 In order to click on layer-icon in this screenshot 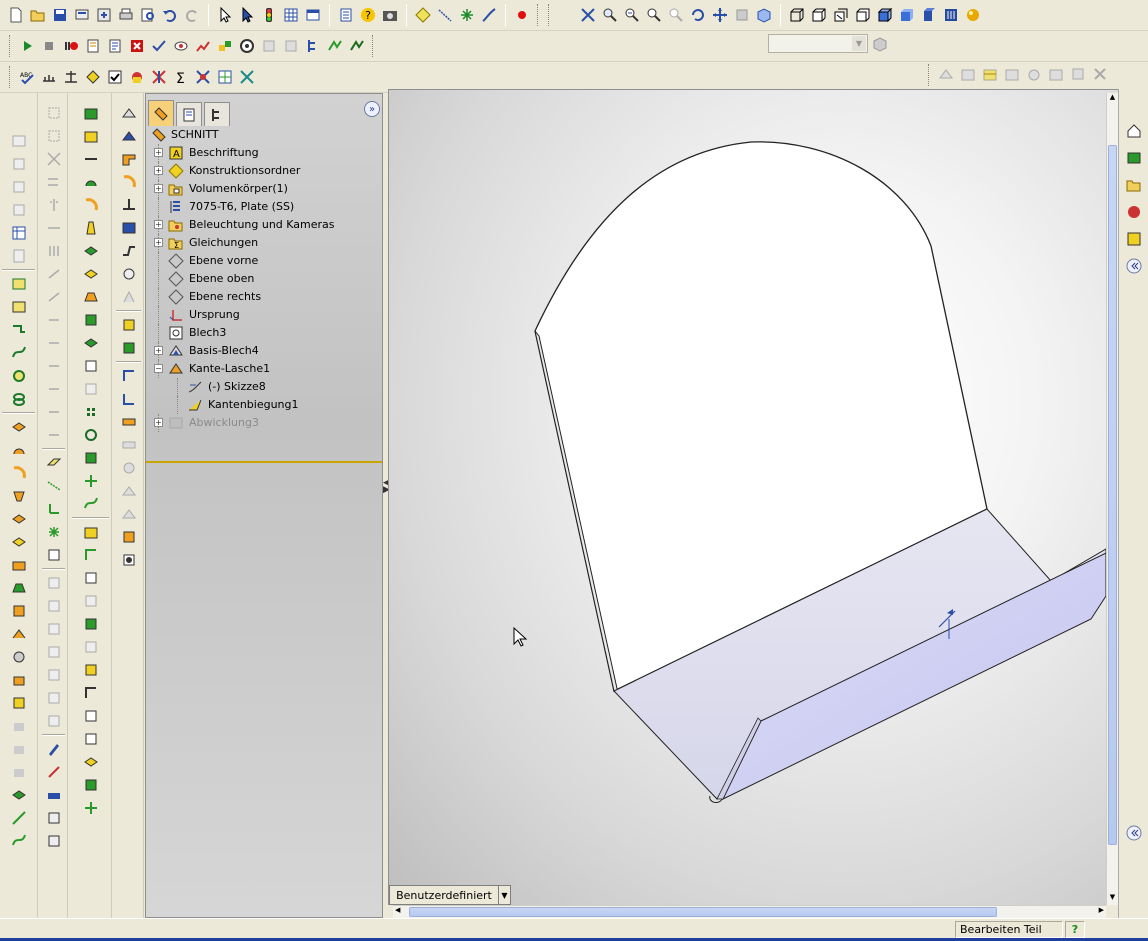, I will do `click(313, 15)`.